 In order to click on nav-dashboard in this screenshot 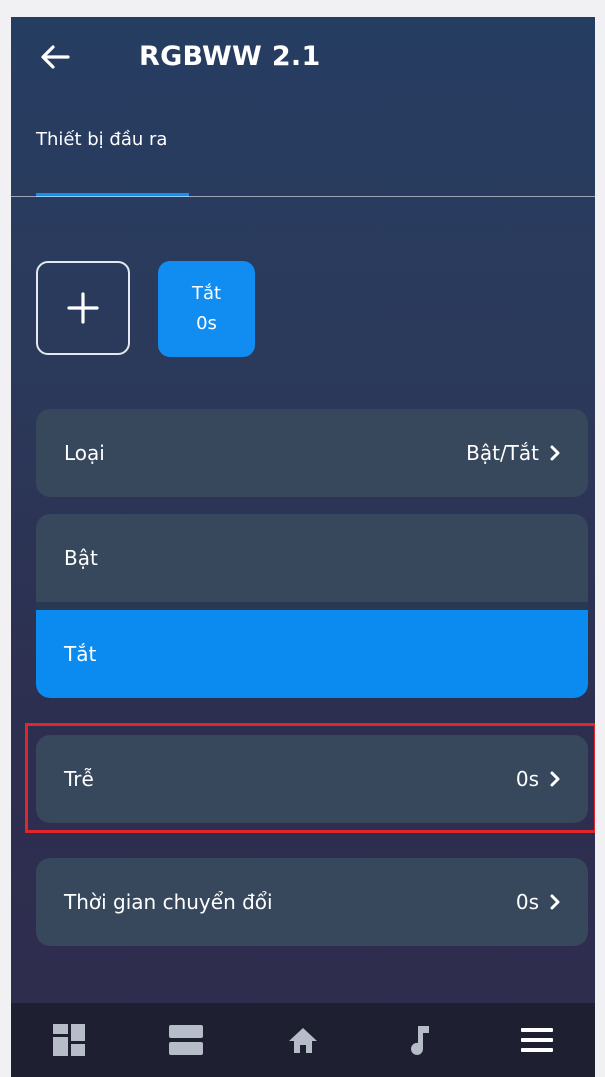, I will do `click(69, 1040)`.